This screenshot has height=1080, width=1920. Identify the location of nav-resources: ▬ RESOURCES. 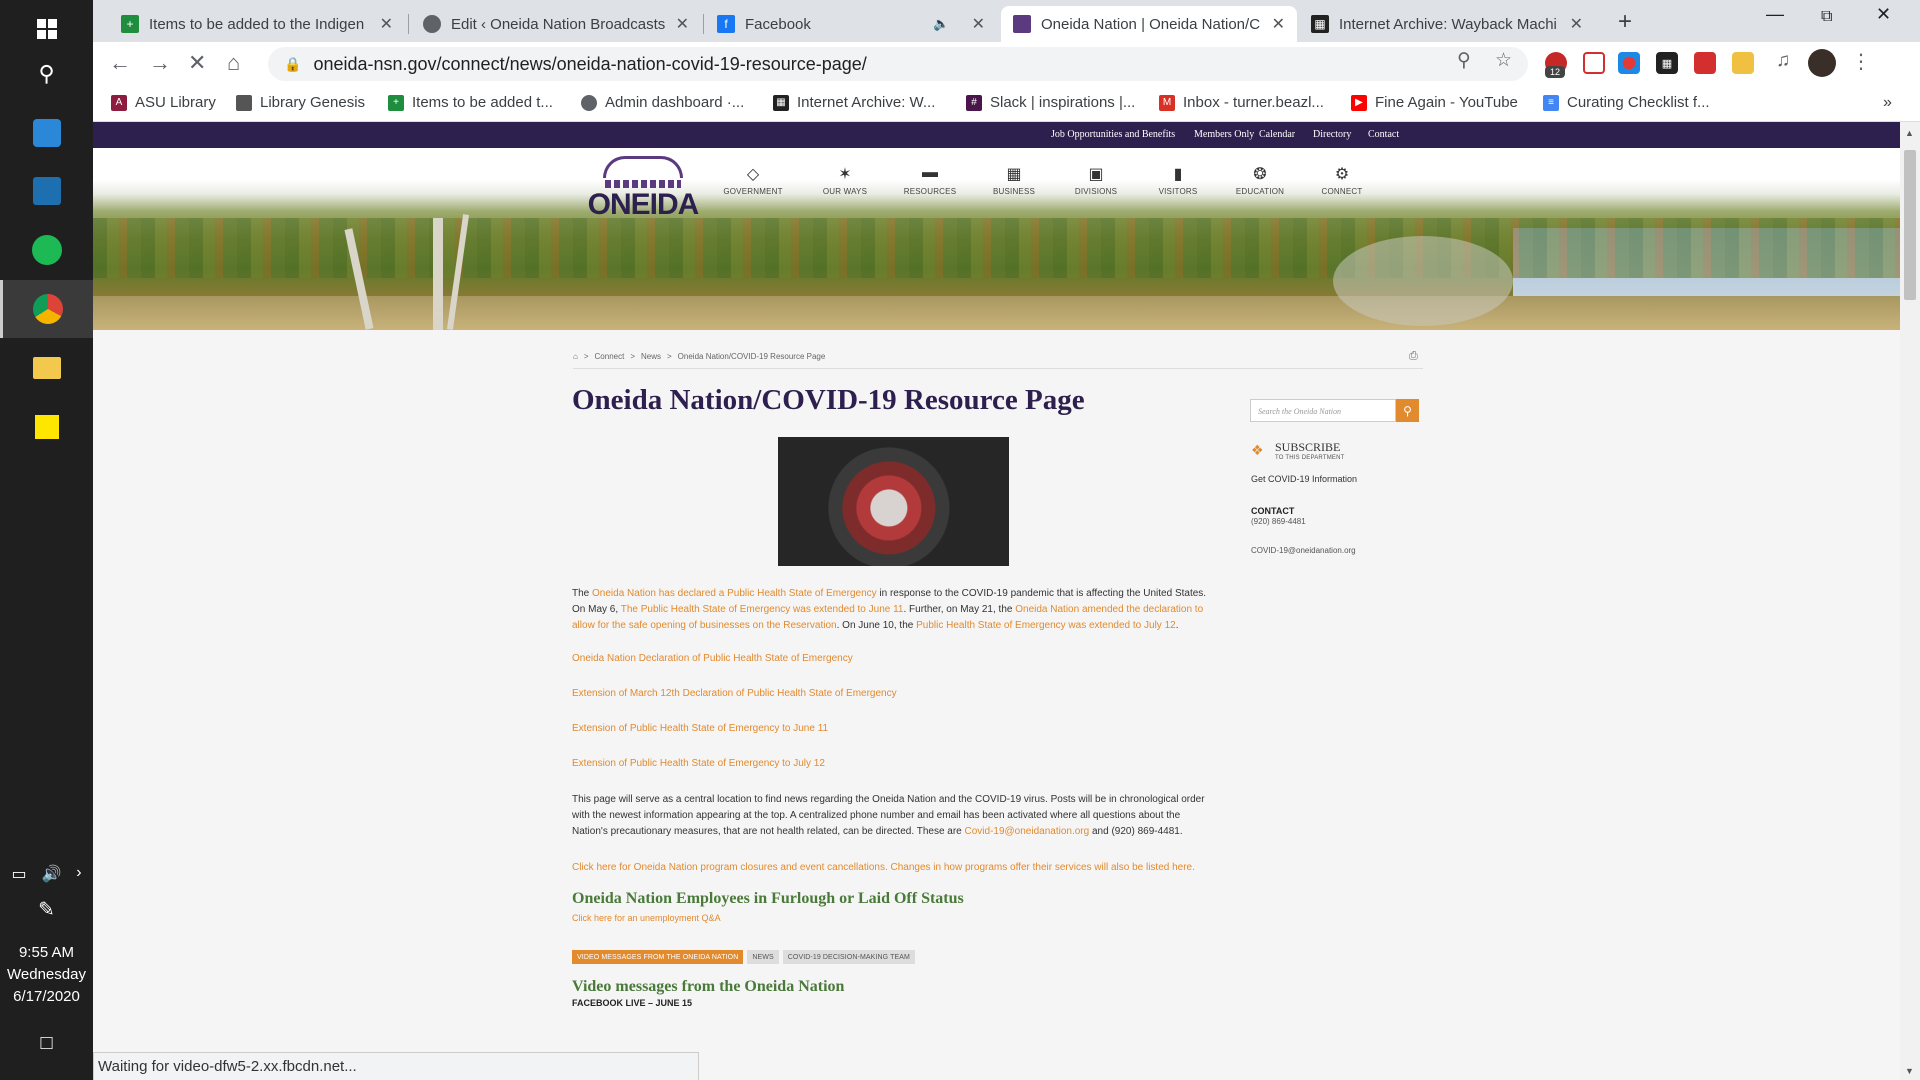
(930, 180).